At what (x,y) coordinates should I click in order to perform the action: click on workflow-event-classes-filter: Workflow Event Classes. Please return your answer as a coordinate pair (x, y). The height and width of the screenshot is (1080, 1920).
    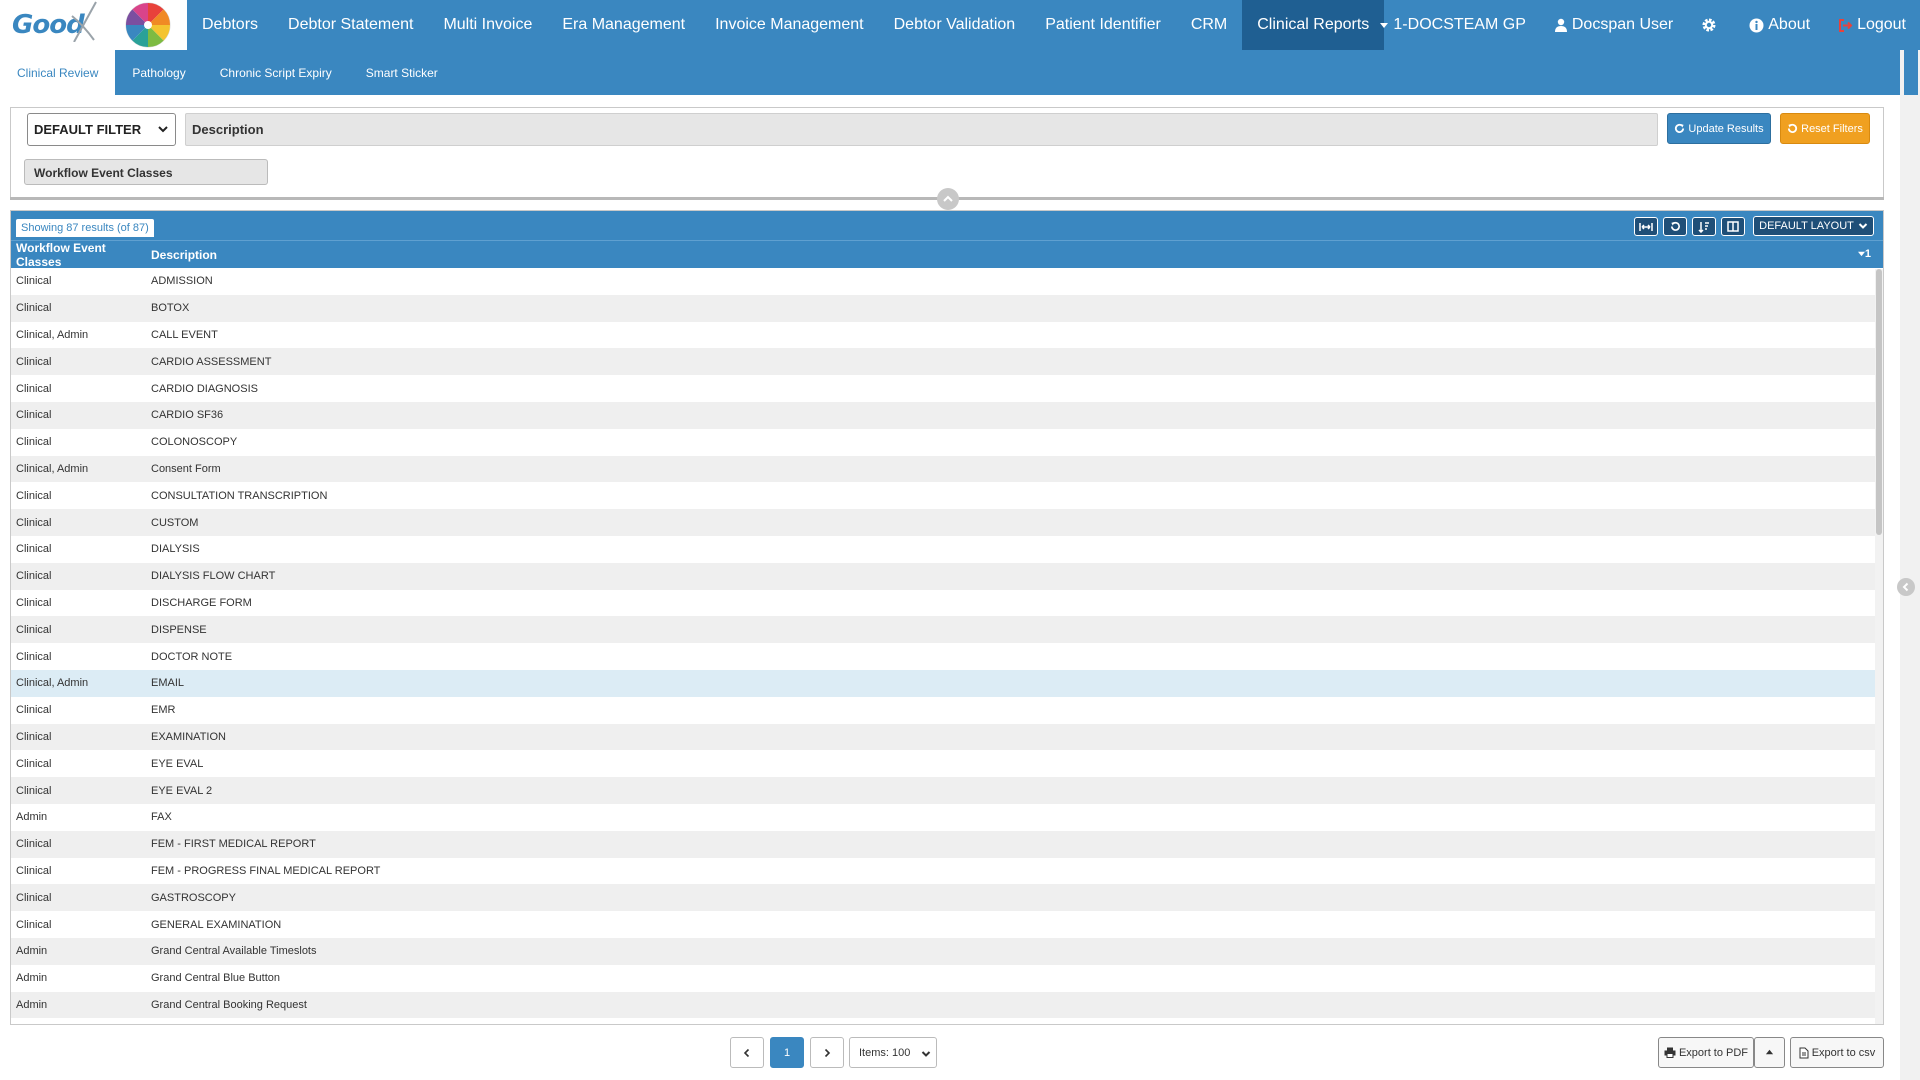
    Looking at the image, I should click on (146, 172).